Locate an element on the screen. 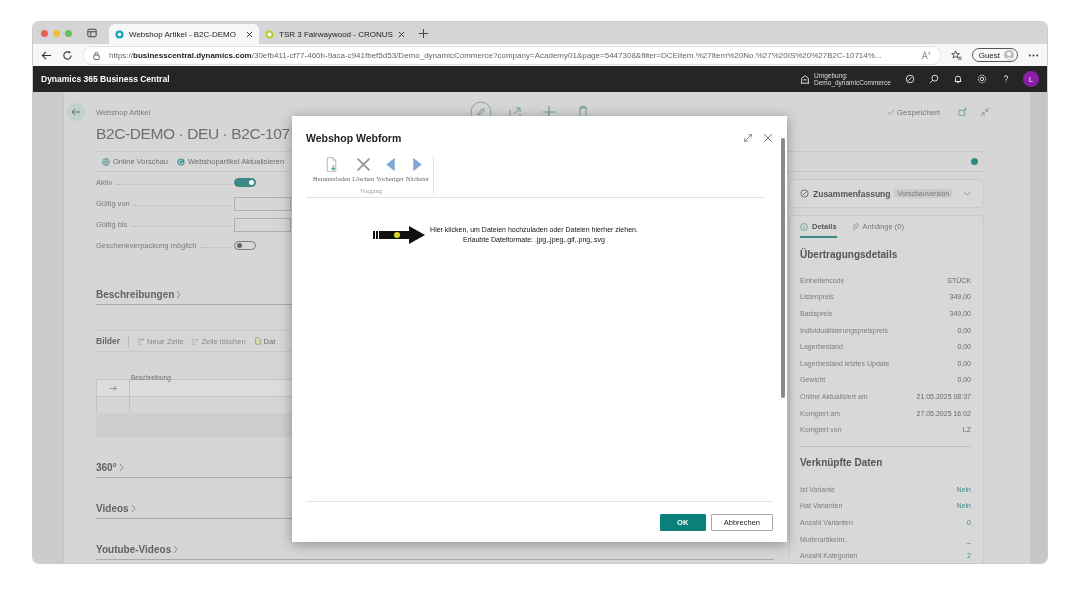 The width and height of the screenshot is (1080, 608). avatar-icon is located at coordinates (1009, 55).